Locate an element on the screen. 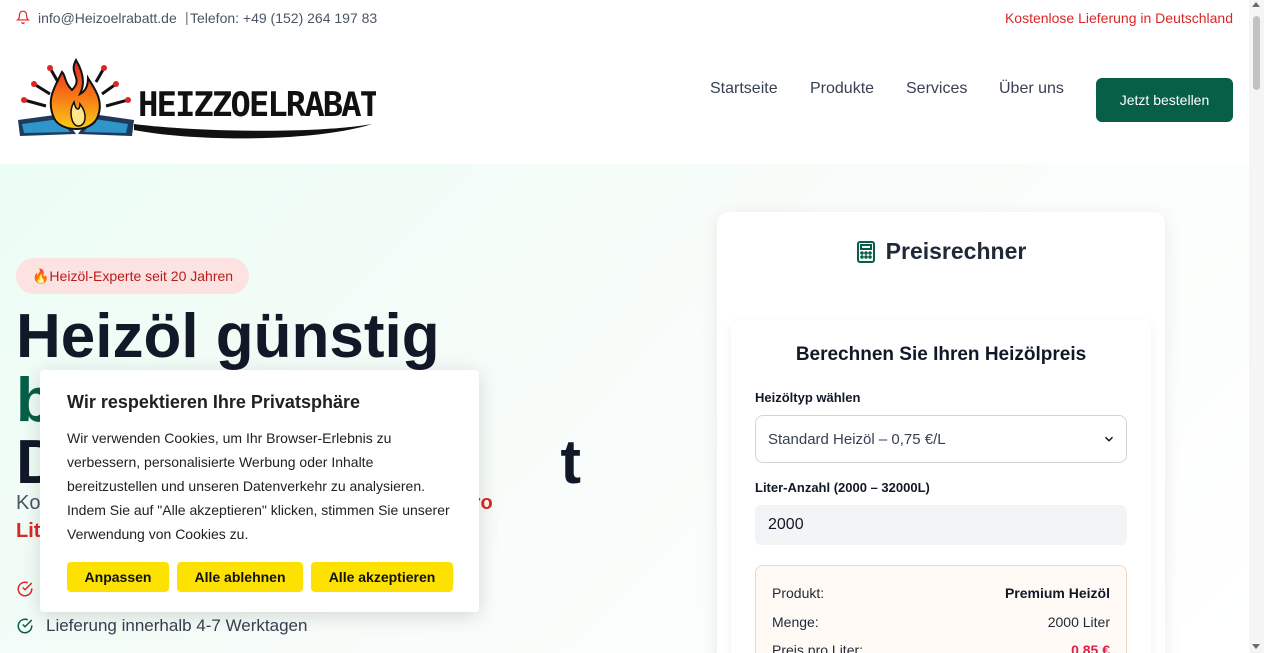 This screenshot has height=653, width=1264. hero-subtext-line2: Lit is located at coordinates (28, 531).